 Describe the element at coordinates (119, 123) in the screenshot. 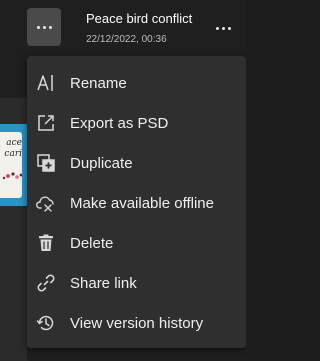

I see `menu-item-label: Export as PSD` at that location.